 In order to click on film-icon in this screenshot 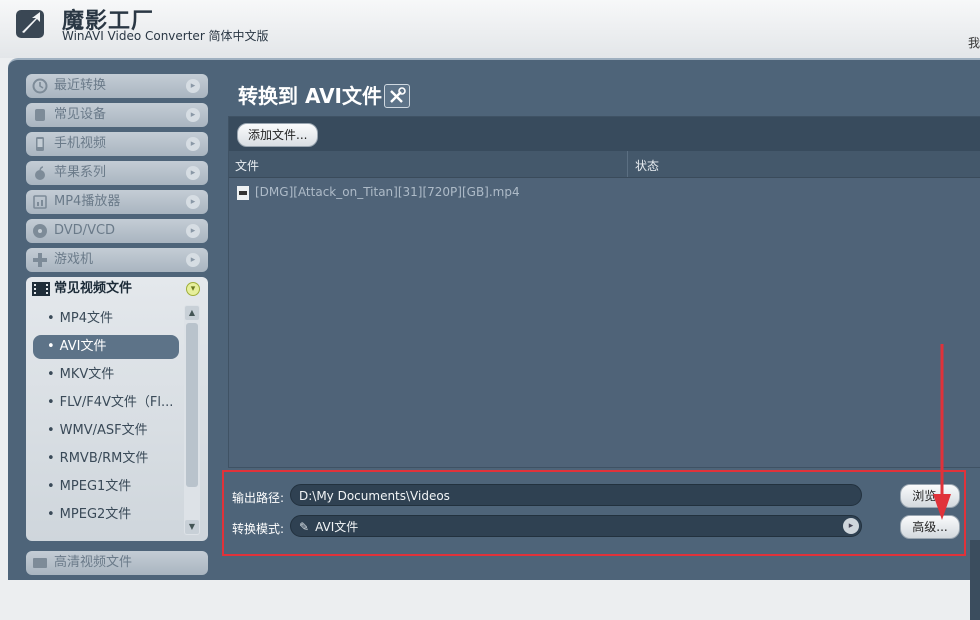, I will do `click(41, 289)`.